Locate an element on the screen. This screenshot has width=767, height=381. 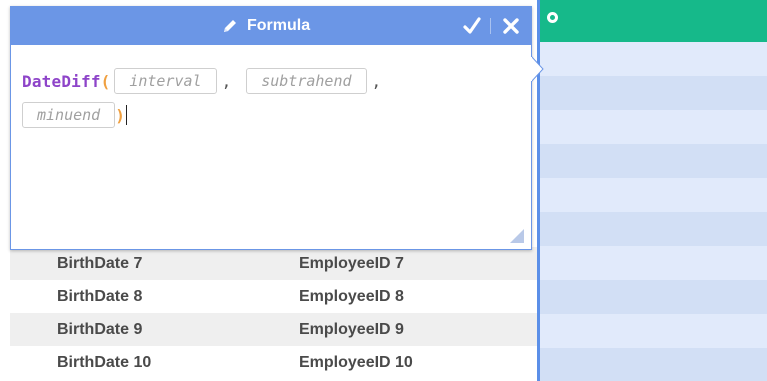
formula-title: Formula is located at coordinates (265, 26).